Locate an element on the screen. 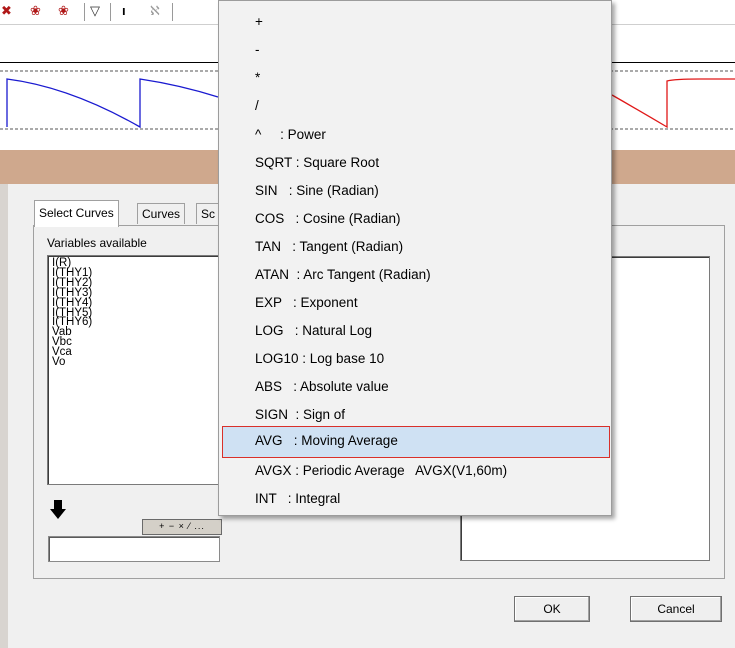 The height and width of the screenshot is (648, 735). menu-item-log10: LOG10 : Log base 10 is located at coordinates (319, 359).